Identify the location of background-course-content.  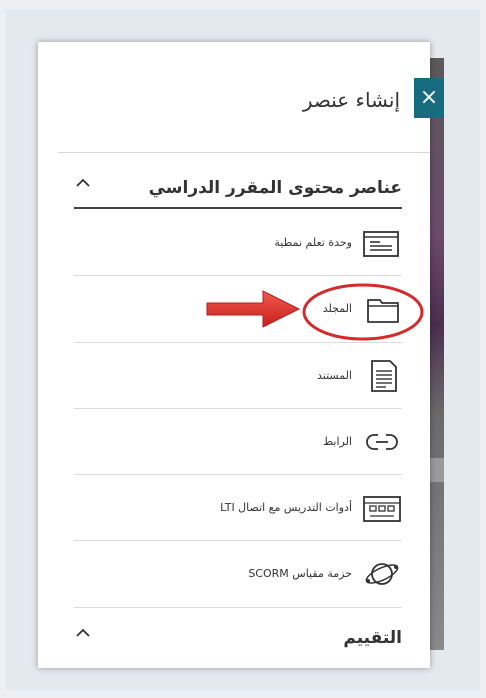
(437, 354).